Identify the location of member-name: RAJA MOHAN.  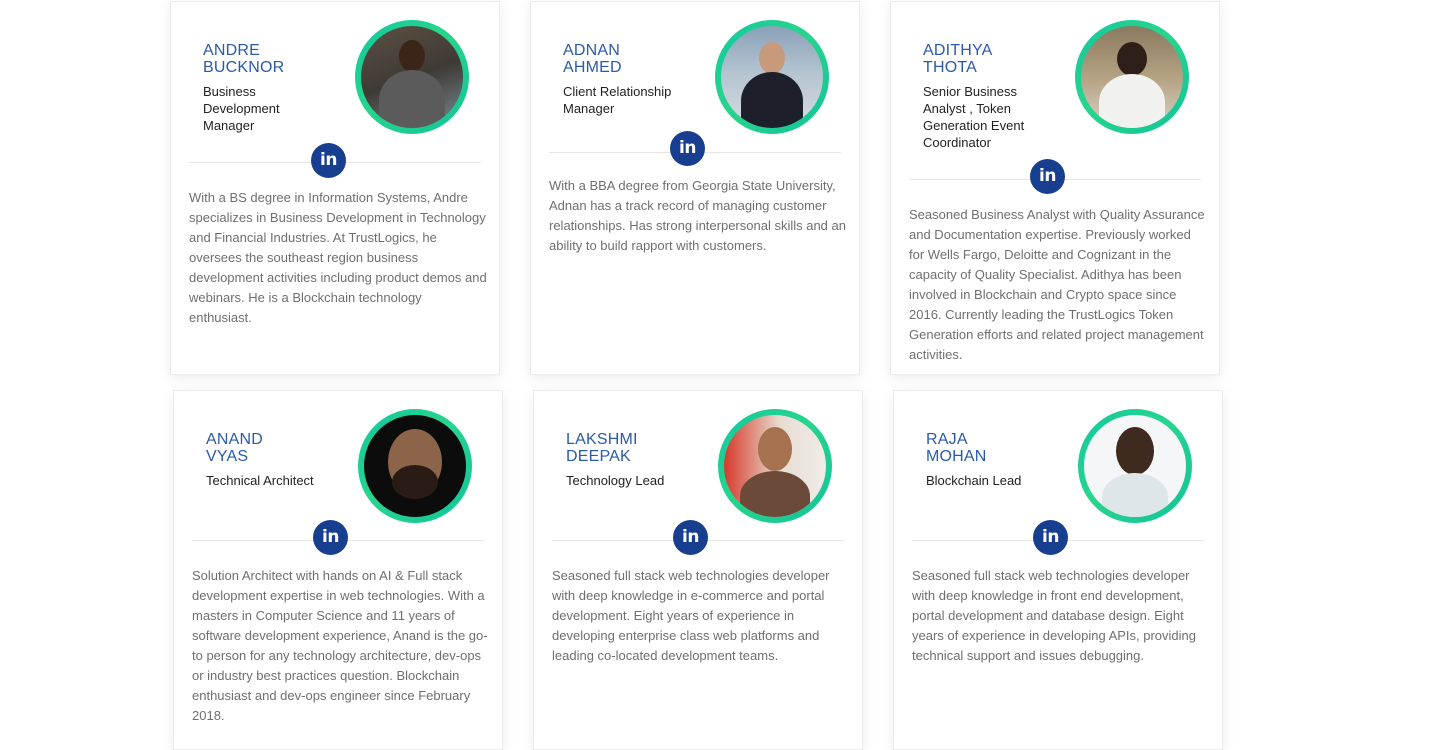
(956, 448).